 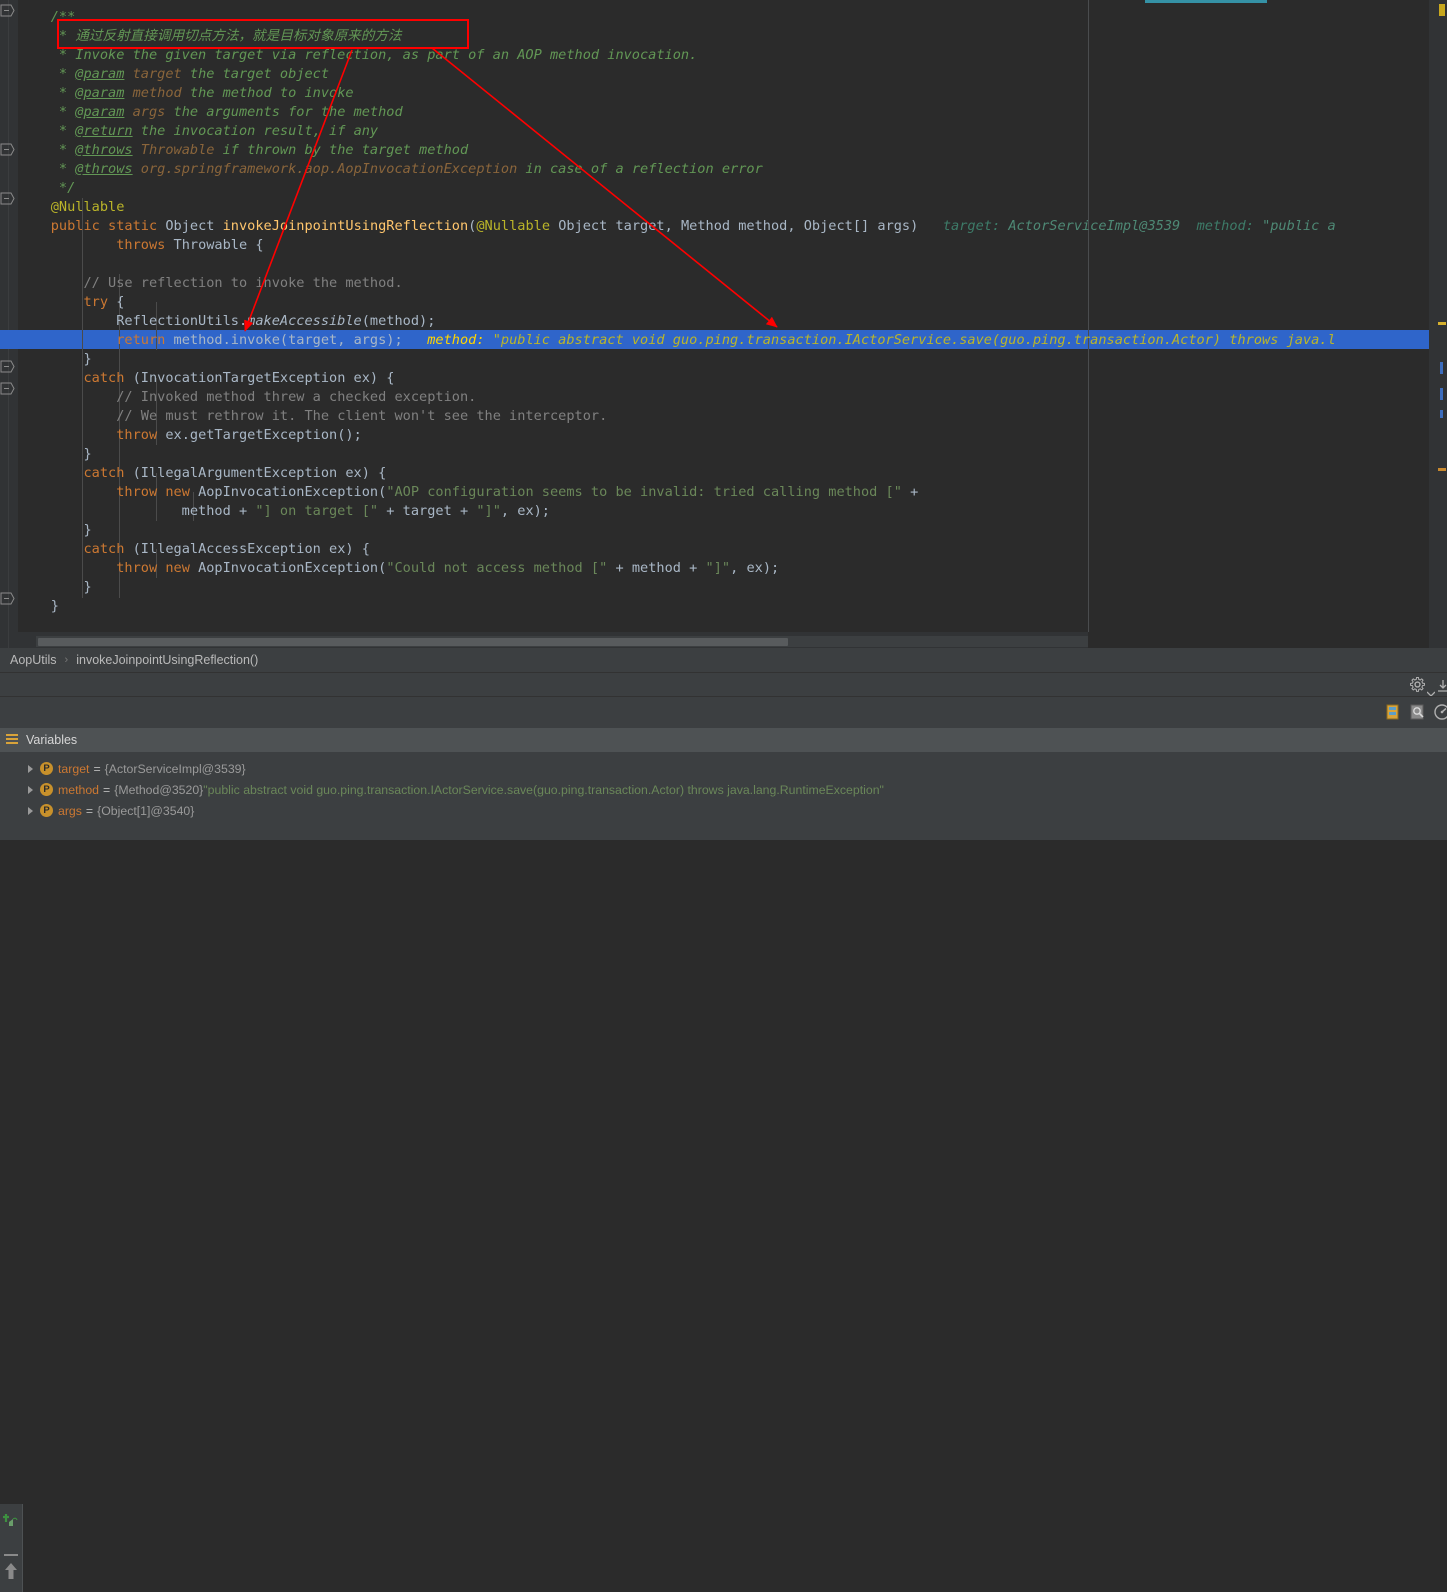 I want to click on breadcrumb-method: invokeJoinpointUsingReflection(), so click(x=167, y=660).